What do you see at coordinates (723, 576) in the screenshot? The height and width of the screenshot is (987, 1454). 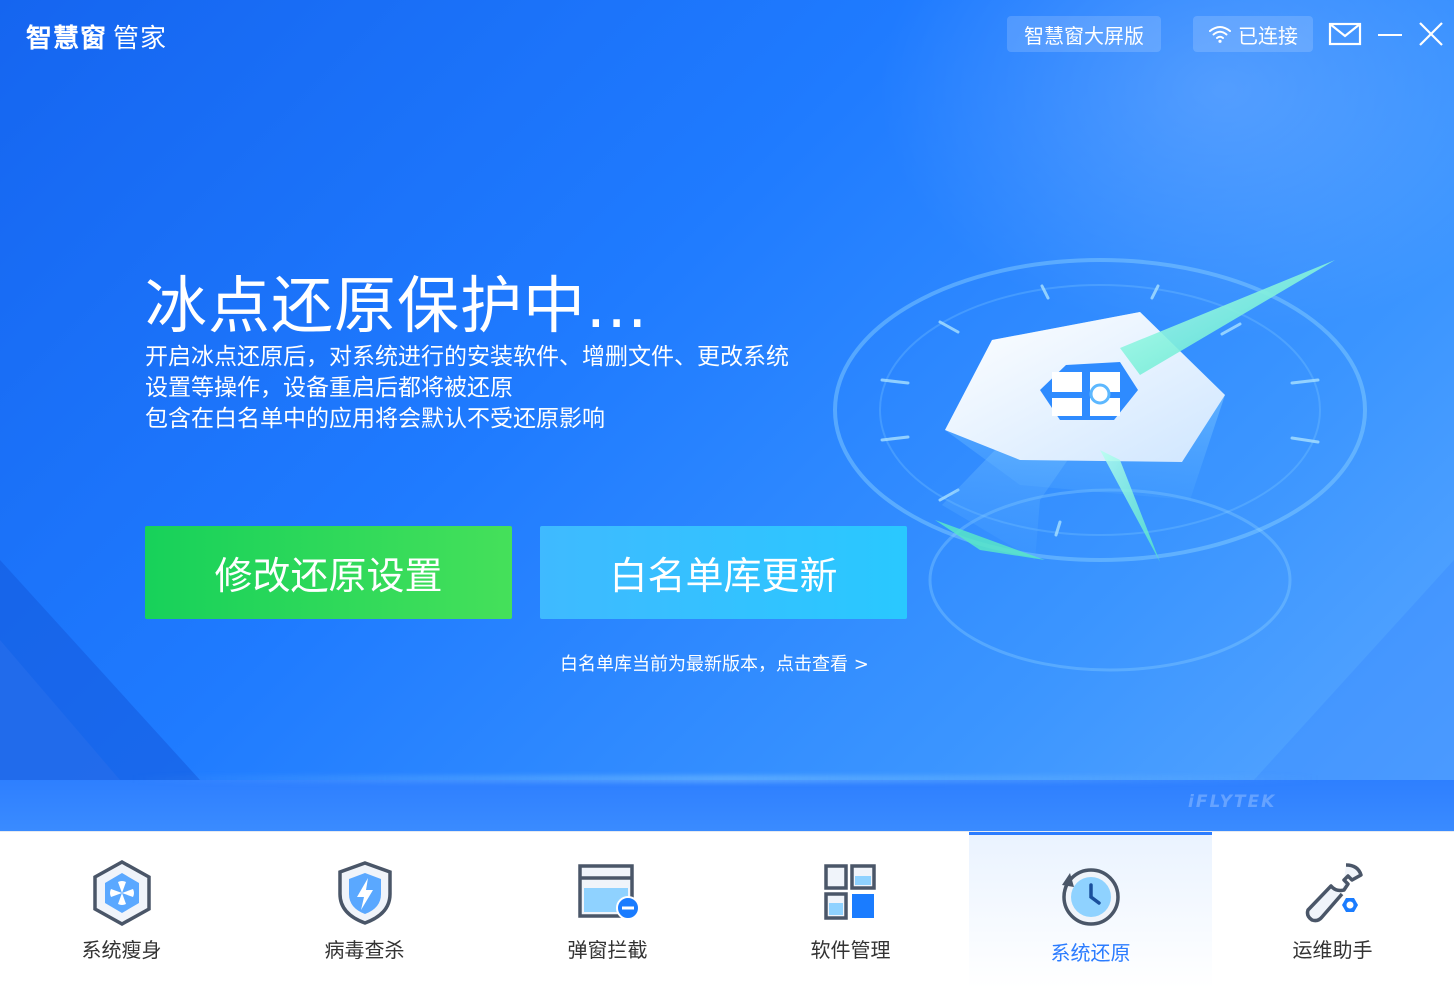 I see `whitelist-button-label: 白名单库更新` at bounding box center [723, 576].